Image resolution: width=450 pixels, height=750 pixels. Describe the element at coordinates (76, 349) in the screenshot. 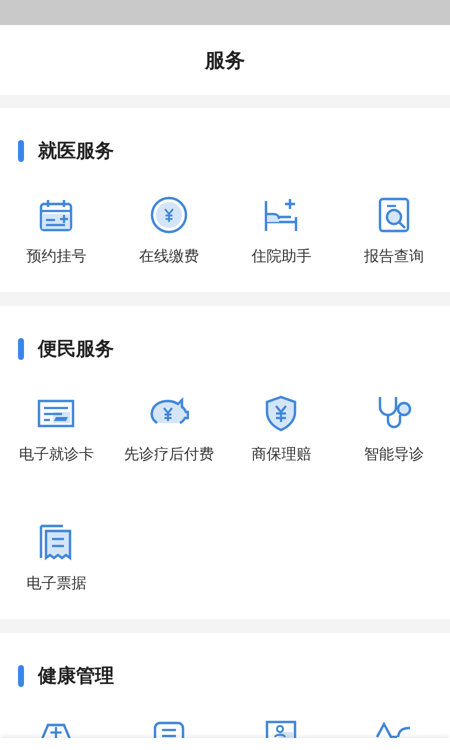

I see `section-title: 便民服务` at that location.